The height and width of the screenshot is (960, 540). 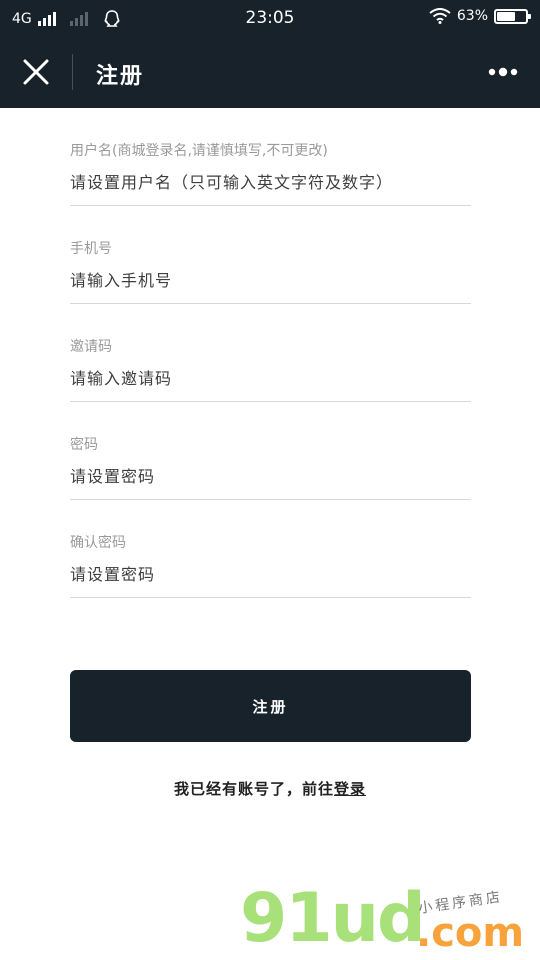 What do you see at coordinates (440, 16) in the screenshot?
I see `wifi-icon` at bounding box center [440, 16].